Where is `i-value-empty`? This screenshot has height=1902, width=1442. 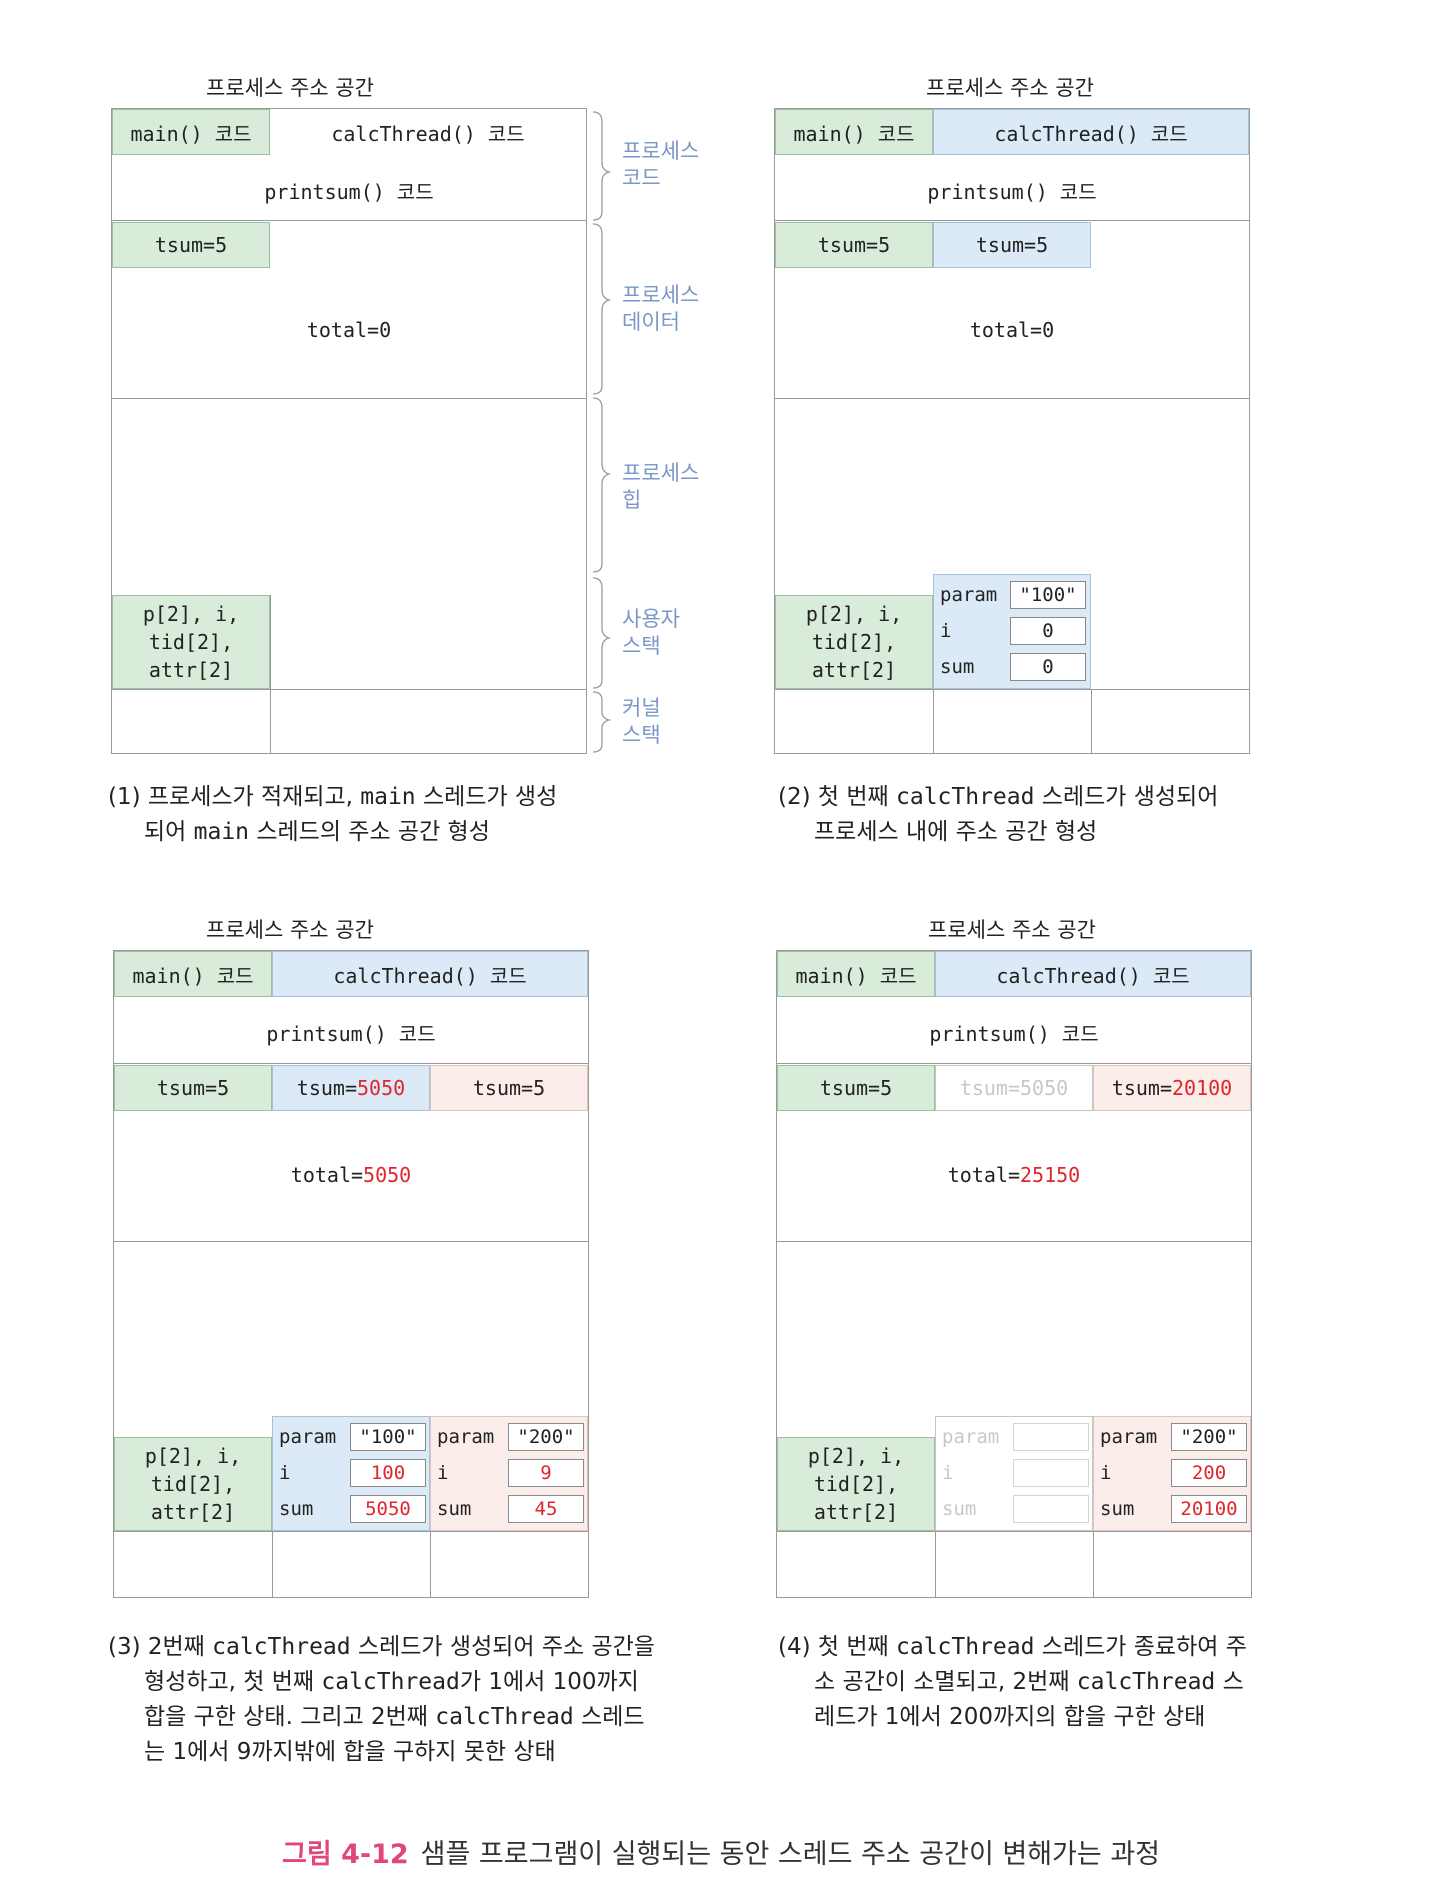 i-value-empty is located at coordinates (1051, 1473).